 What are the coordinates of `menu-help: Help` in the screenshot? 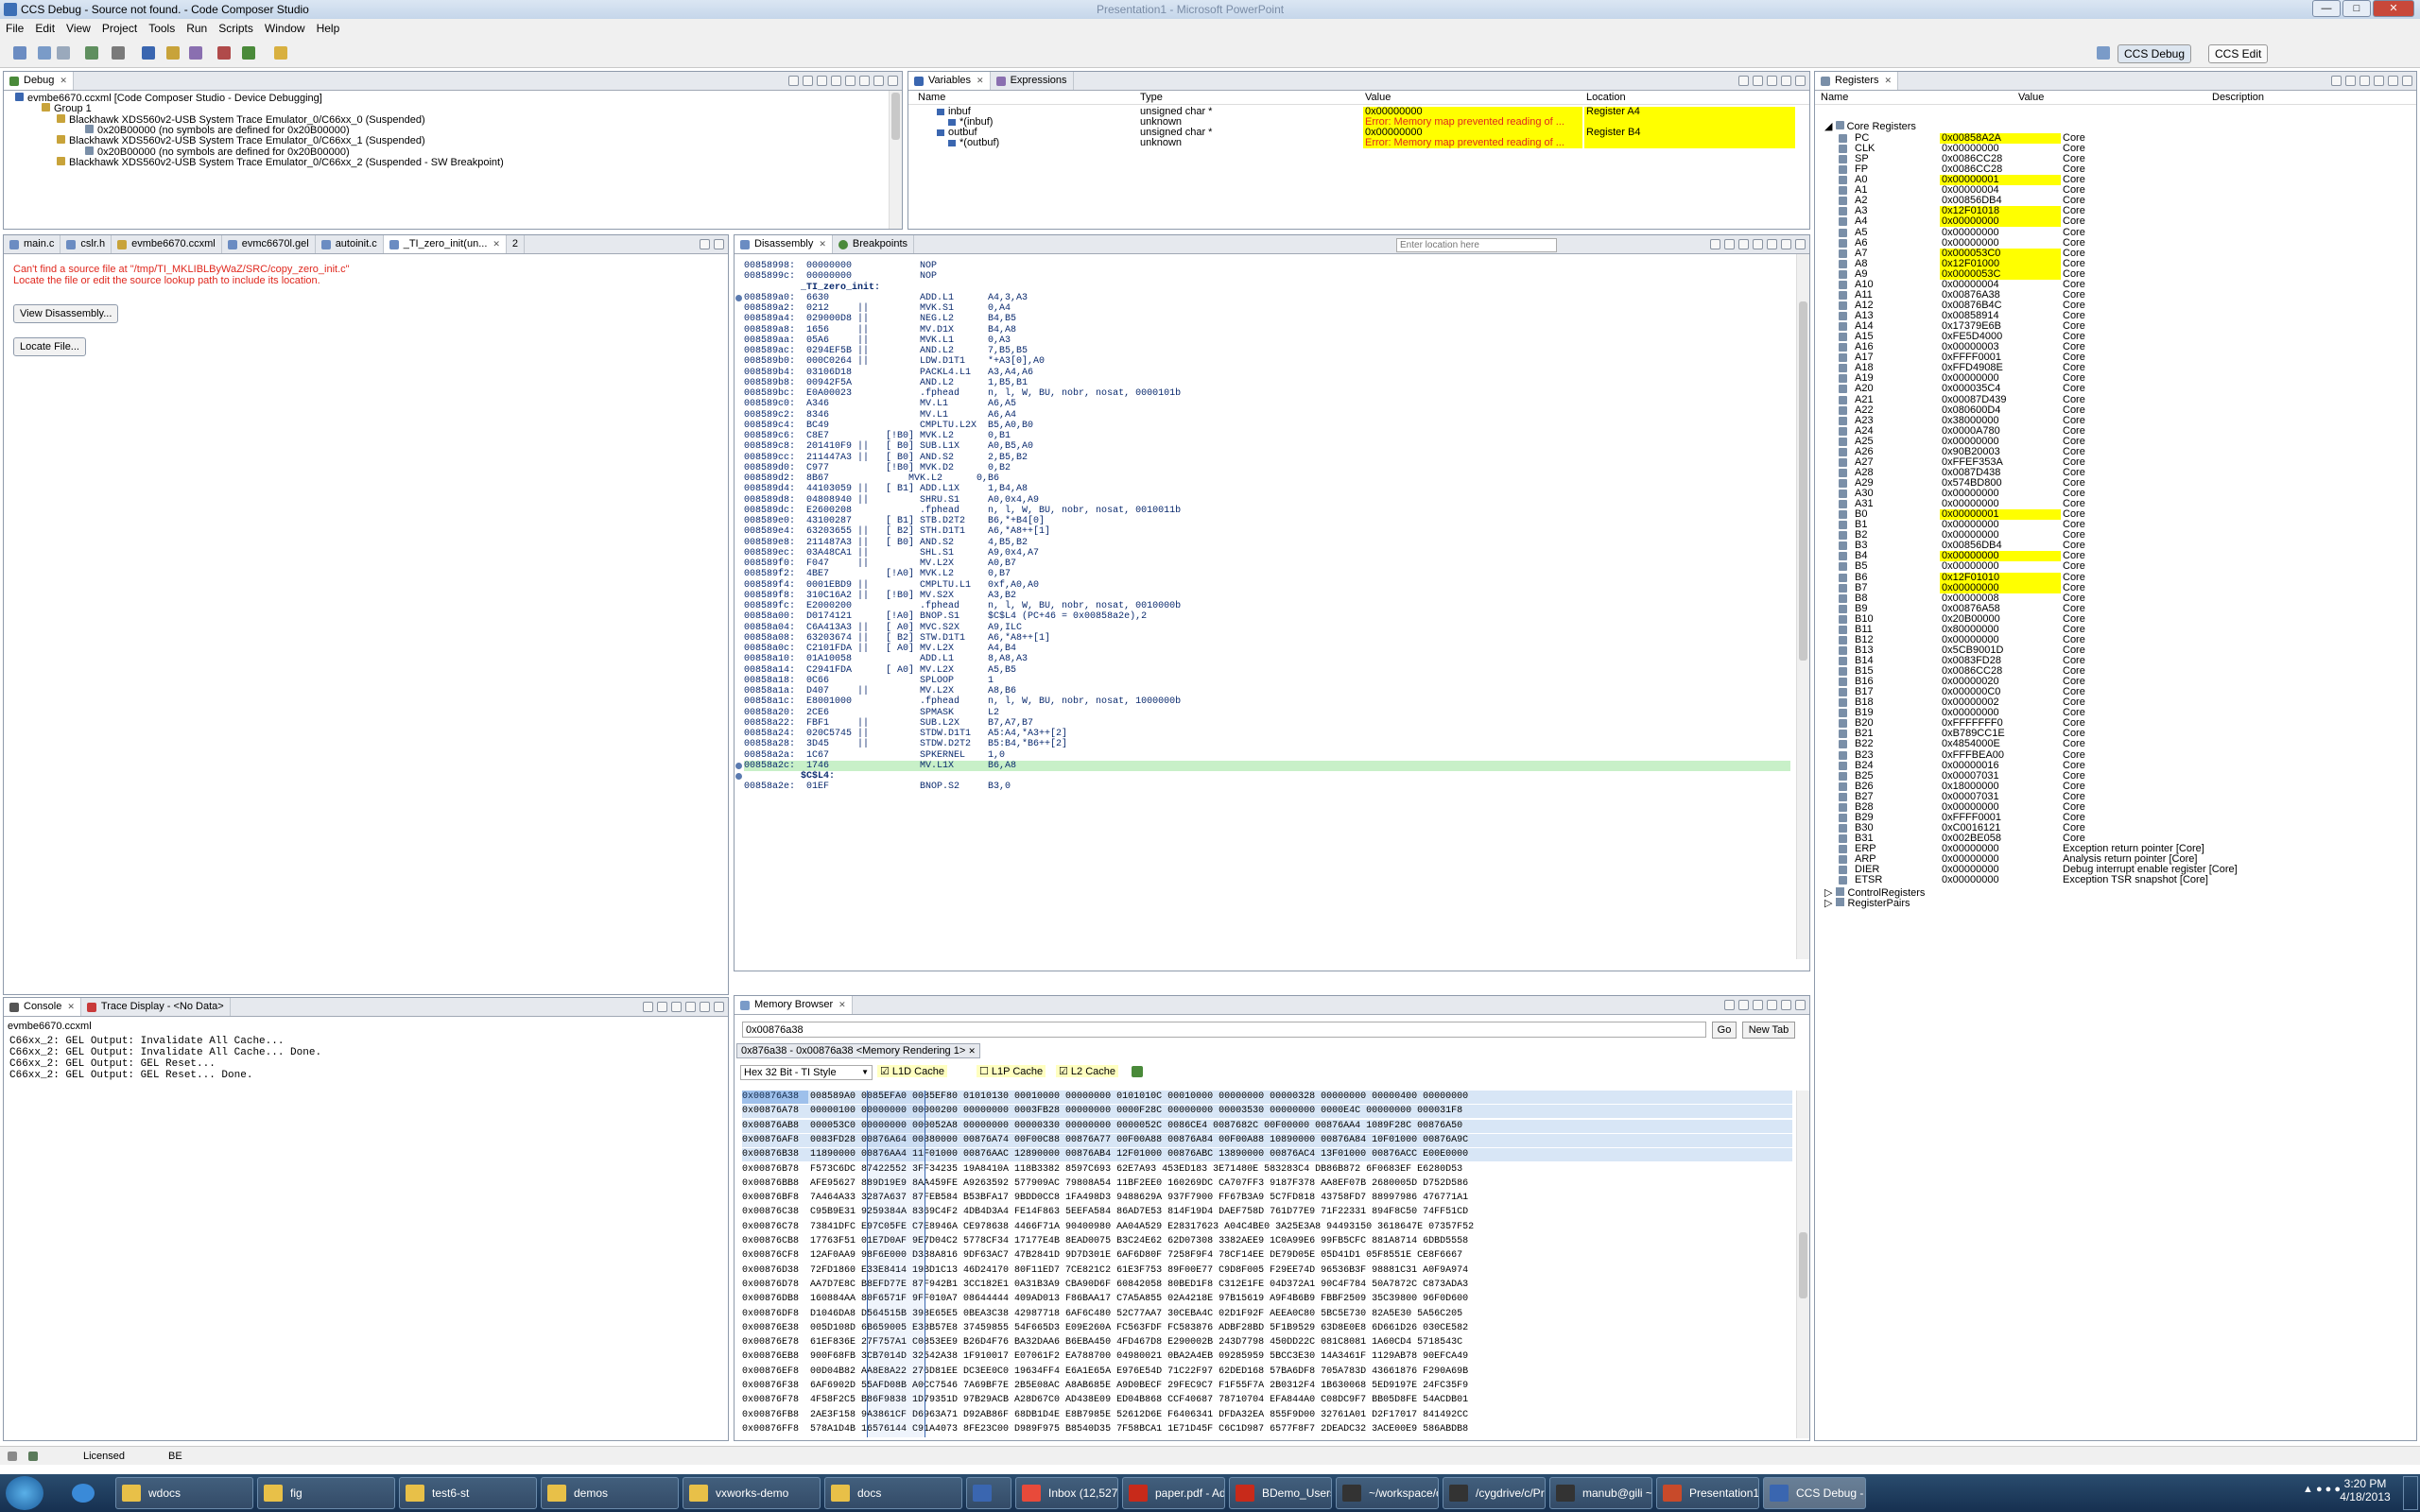 It's located at (328, 28).